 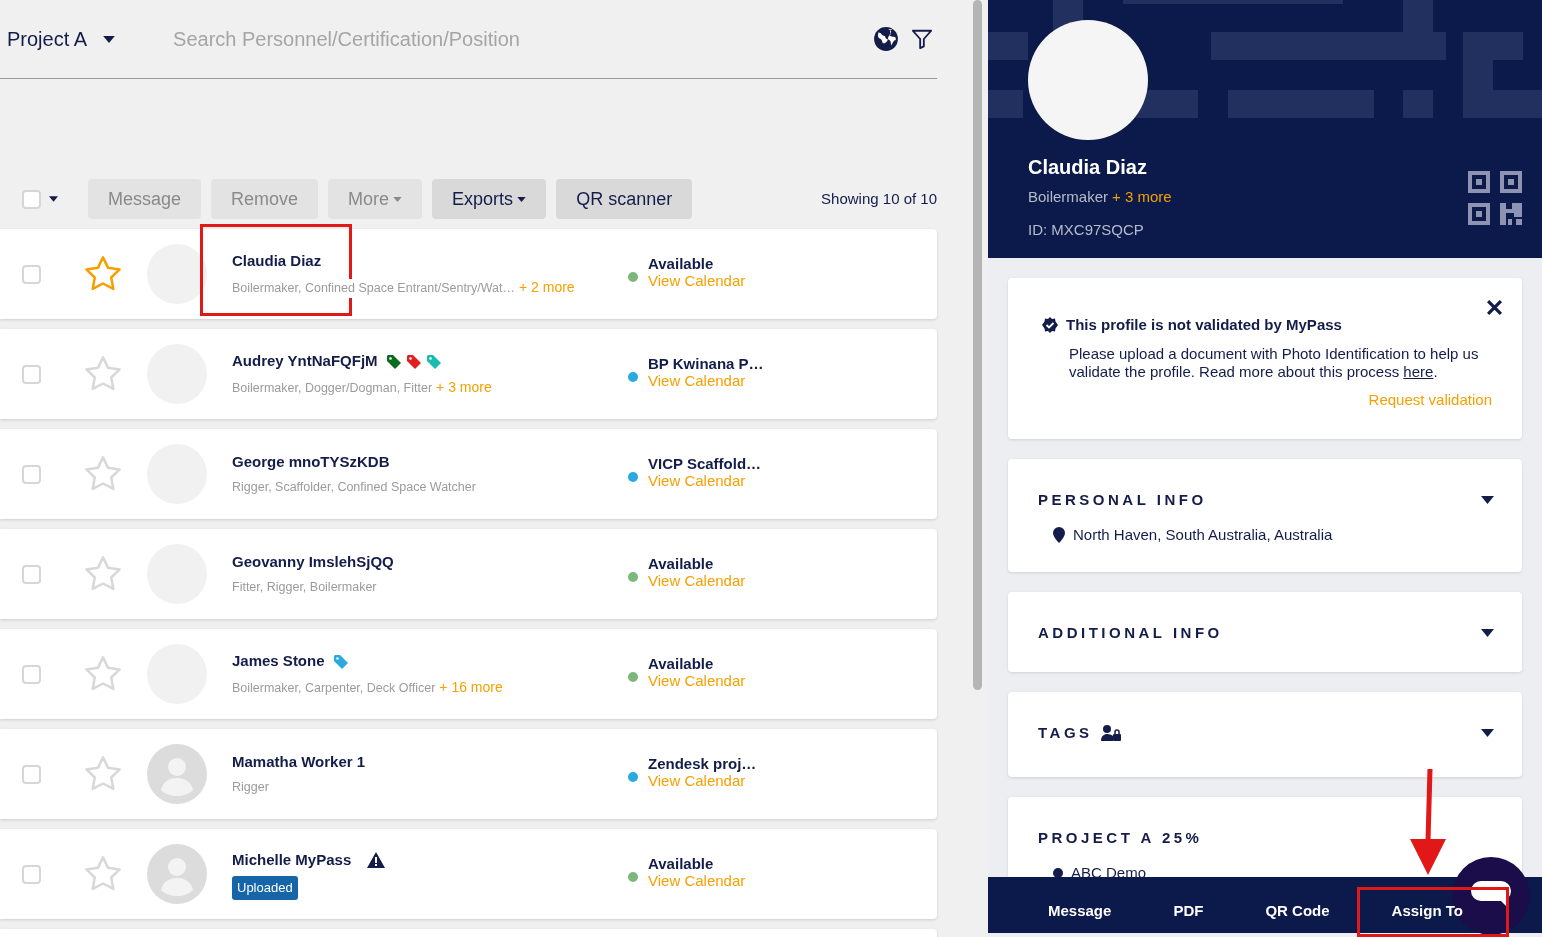 I want to click on profile-role: Boilermaker, so click(x=1068, y=197).